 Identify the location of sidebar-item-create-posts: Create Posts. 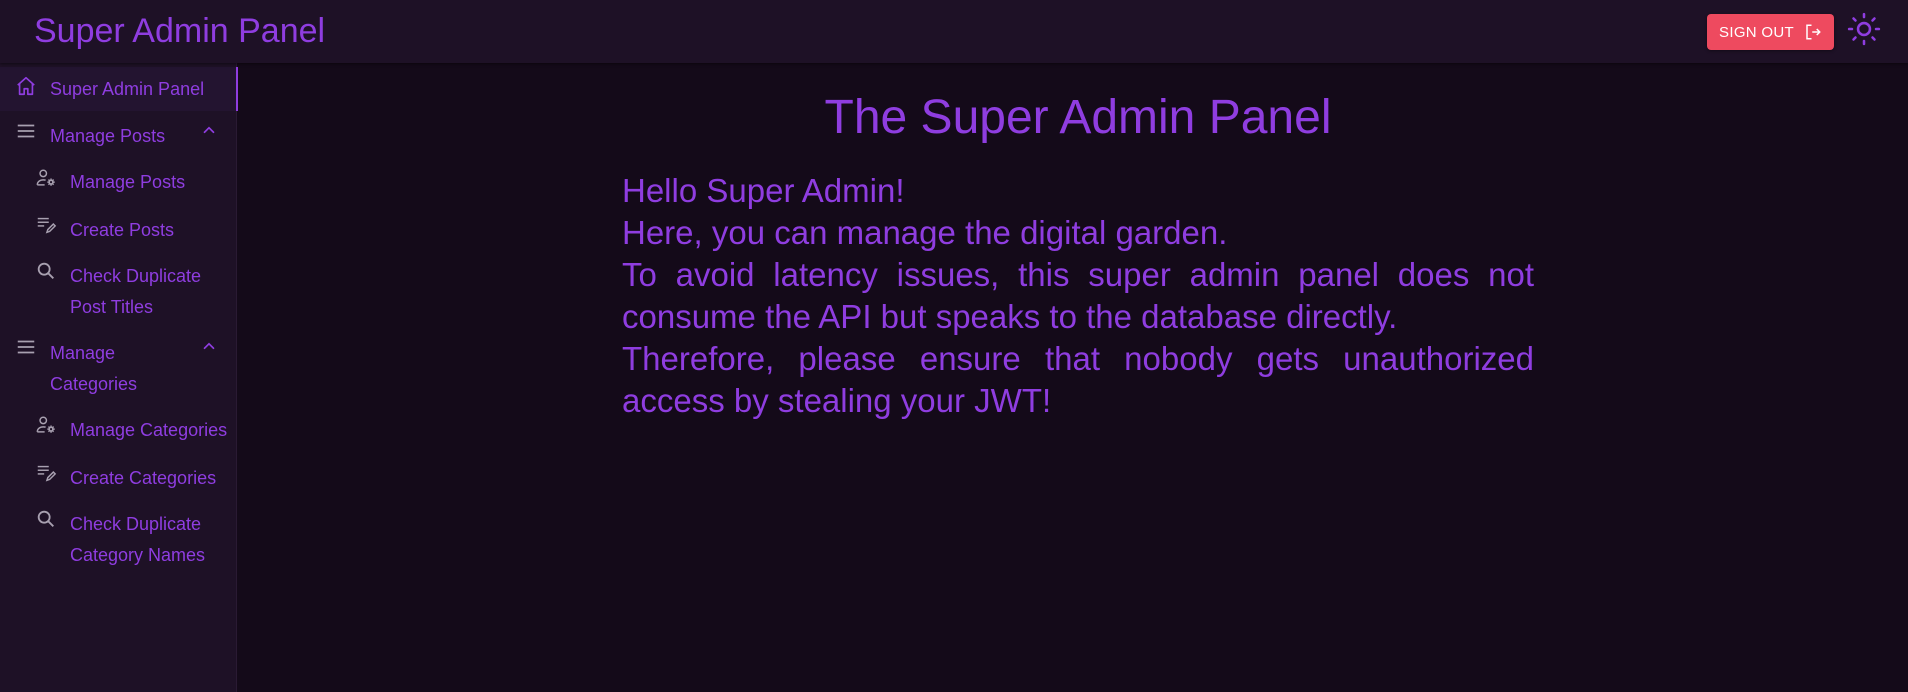
(118, 230).